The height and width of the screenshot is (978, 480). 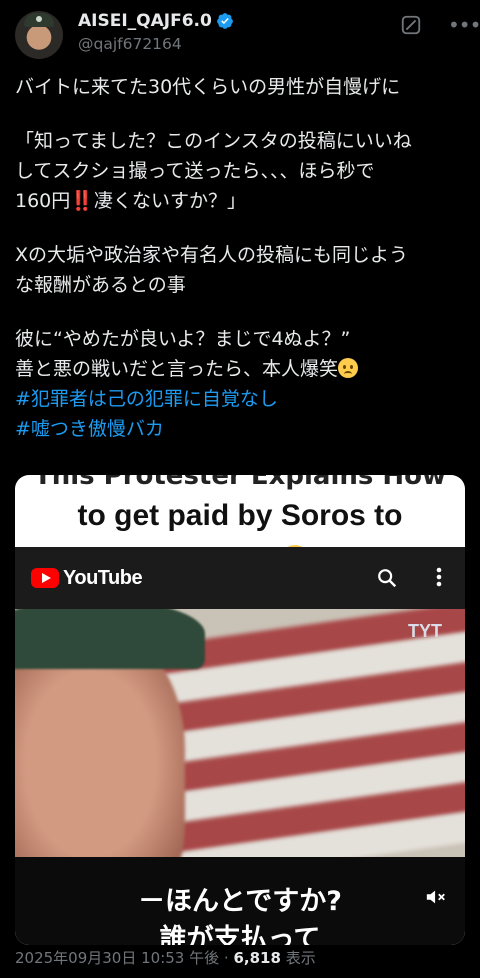 I want to click on tweet-meta: 2025年09月30日 10:53 午後 · 6,818 表示, so click(x=165, y=957).